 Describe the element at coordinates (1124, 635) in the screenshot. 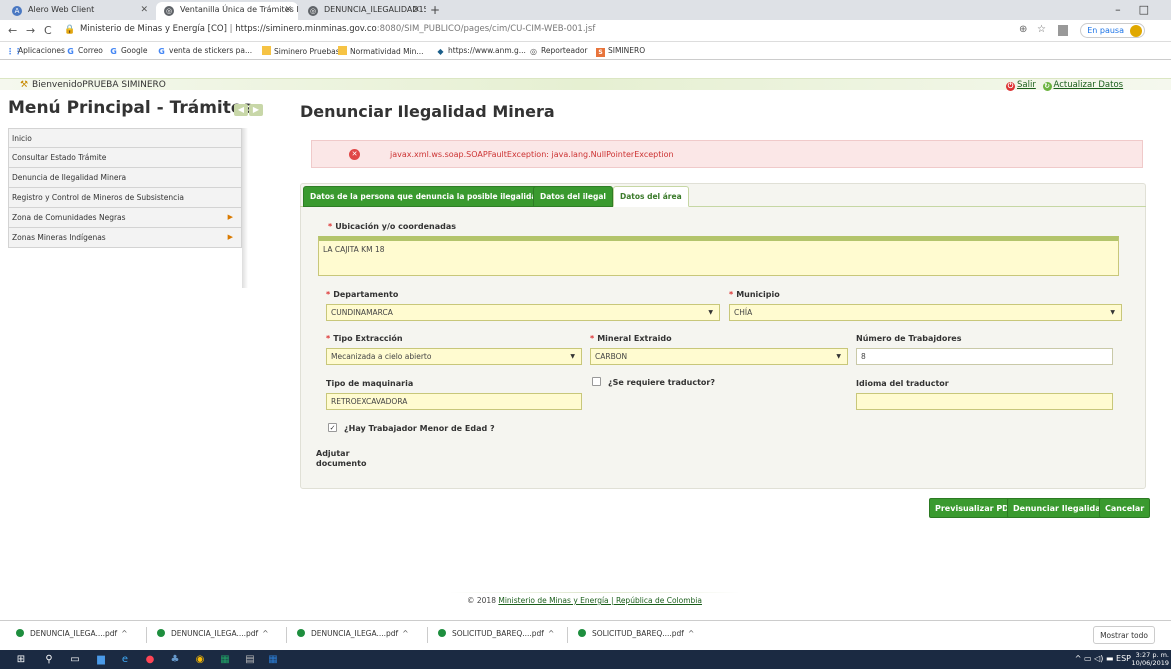

I see `show-all-button: Mostrar todo` at that location.